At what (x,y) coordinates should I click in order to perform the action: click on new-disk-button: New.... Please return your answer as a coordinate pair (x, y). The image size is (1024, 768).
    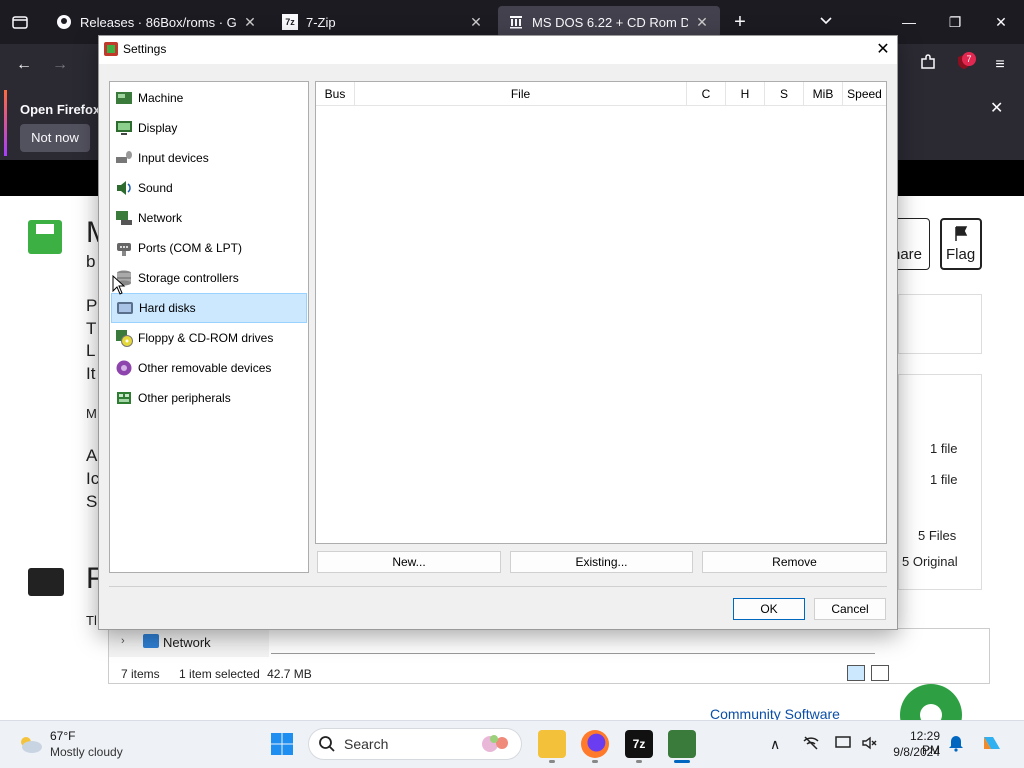
    Looking at the image, I should click on (409, 562).